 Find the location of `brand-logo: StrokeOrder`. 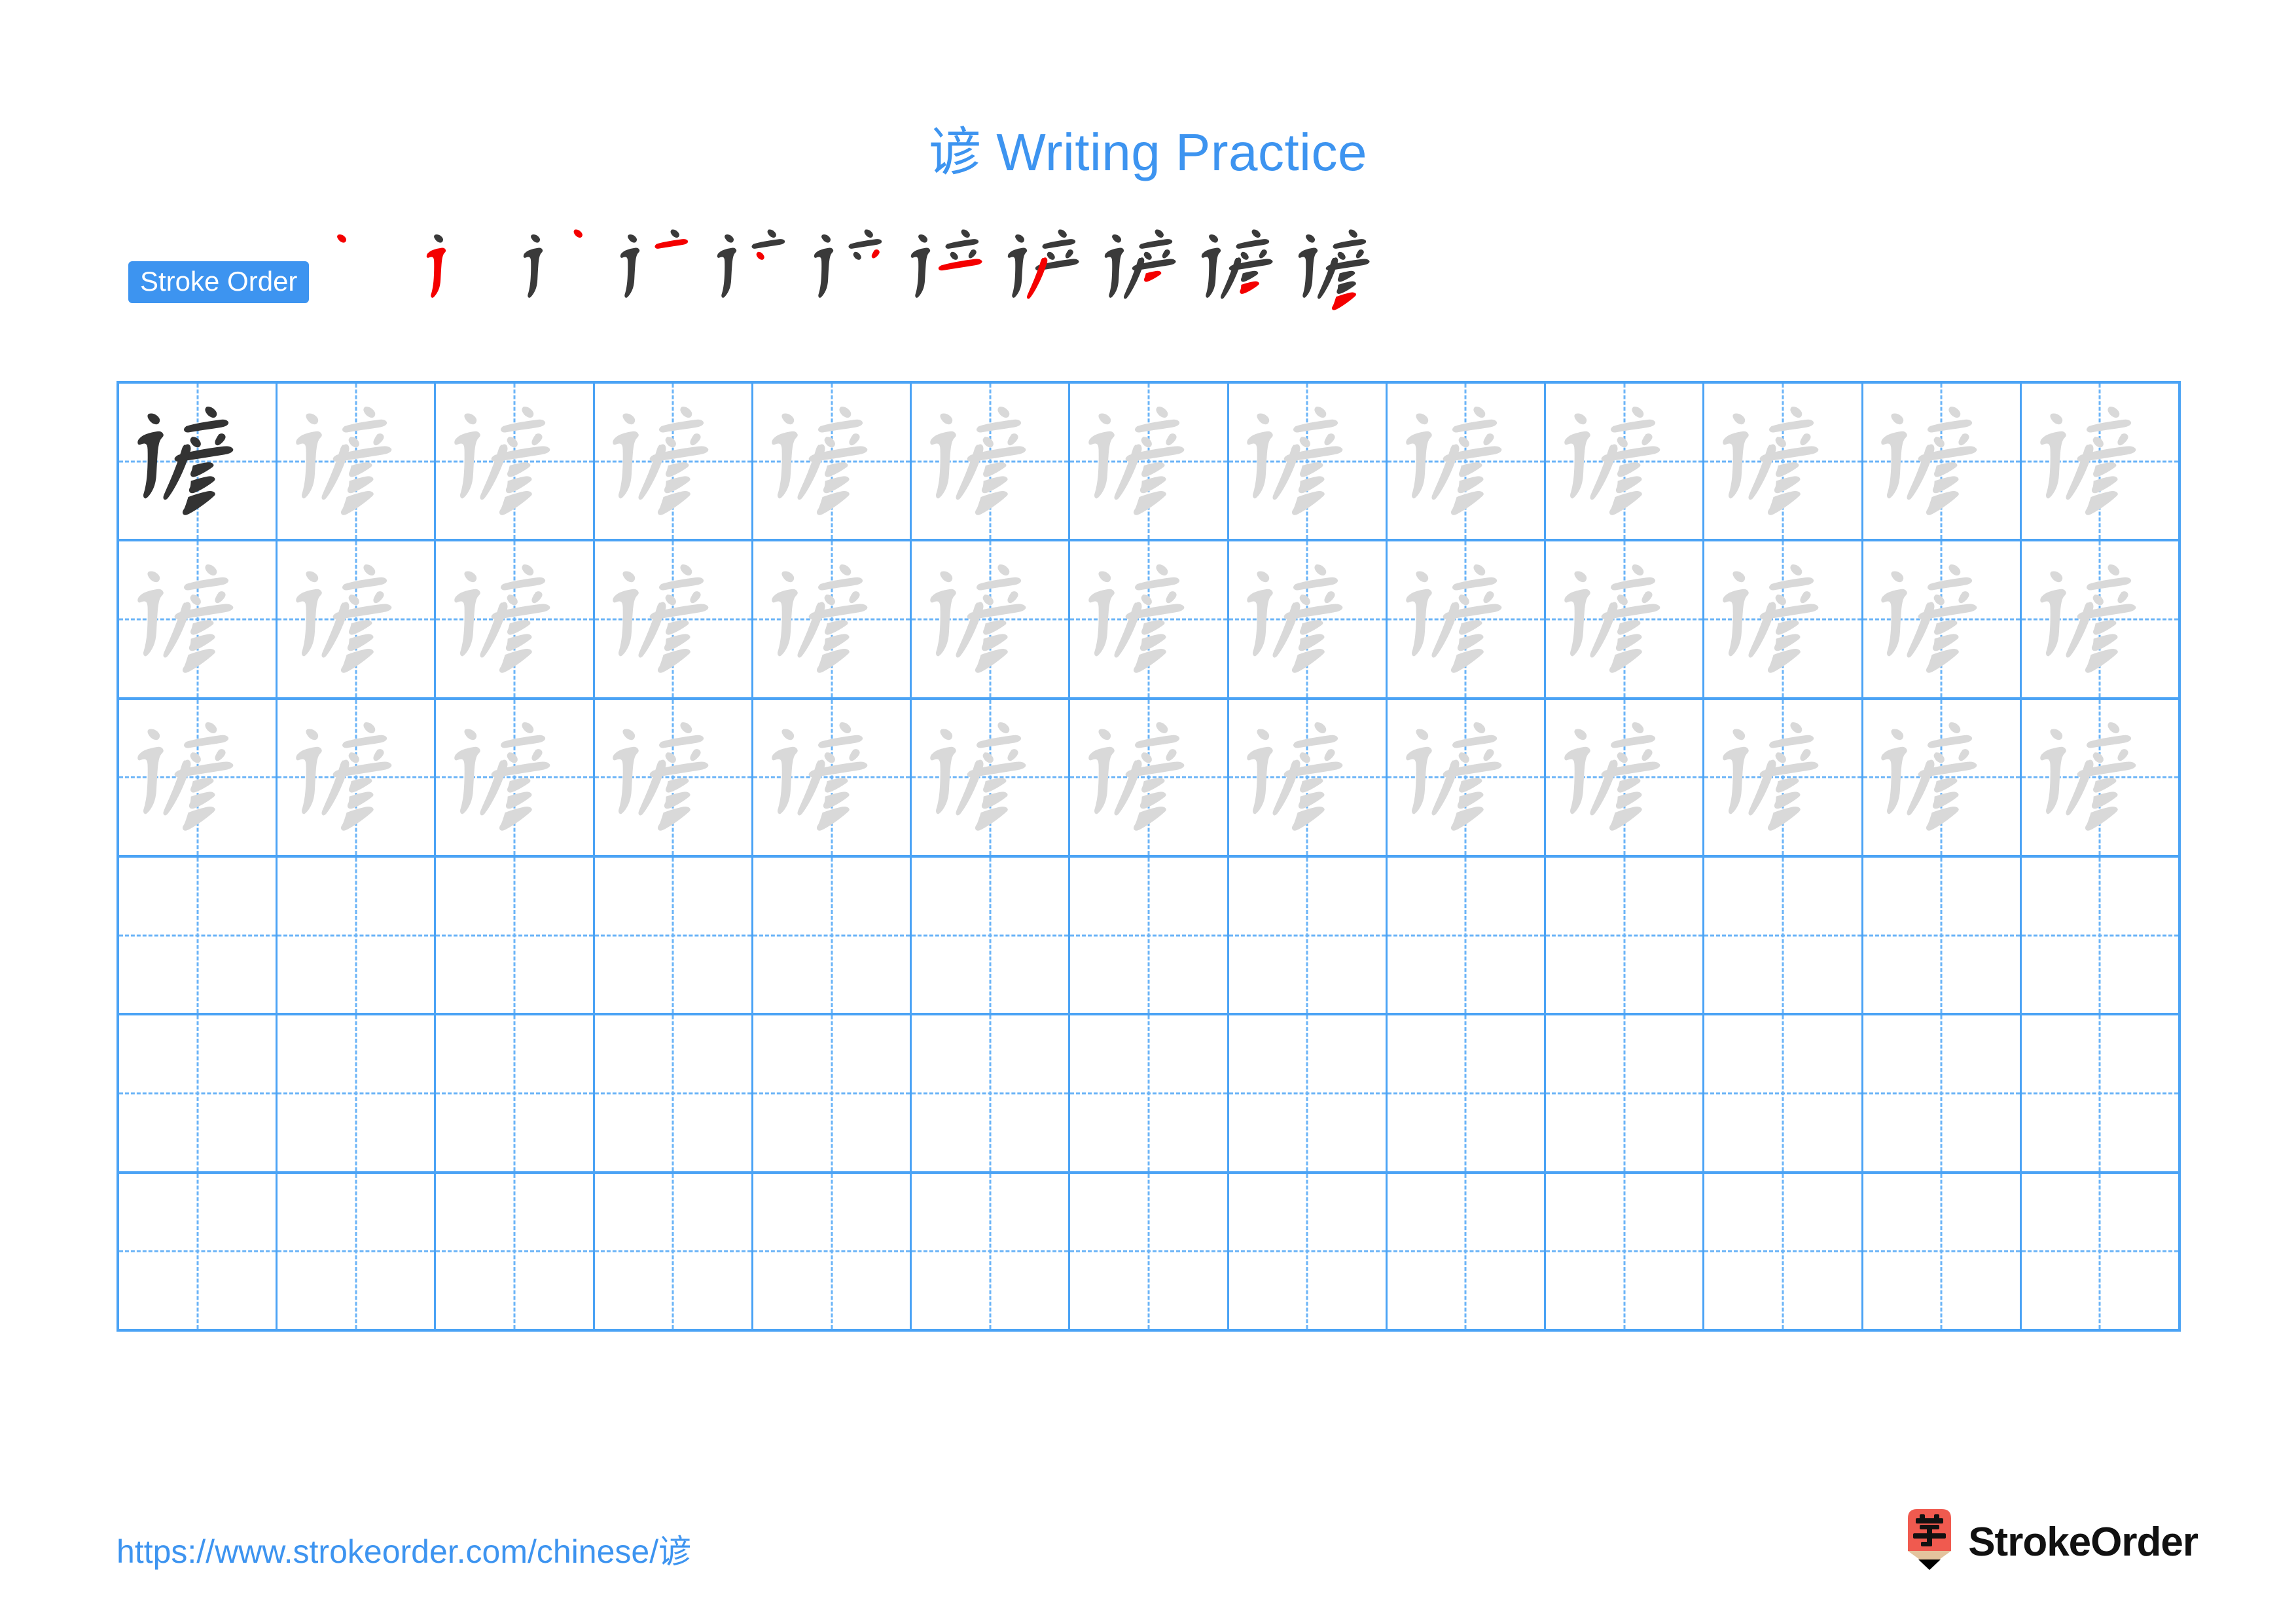

brand-logo: StrokeOrder is located at coordinates (2050, 1542).